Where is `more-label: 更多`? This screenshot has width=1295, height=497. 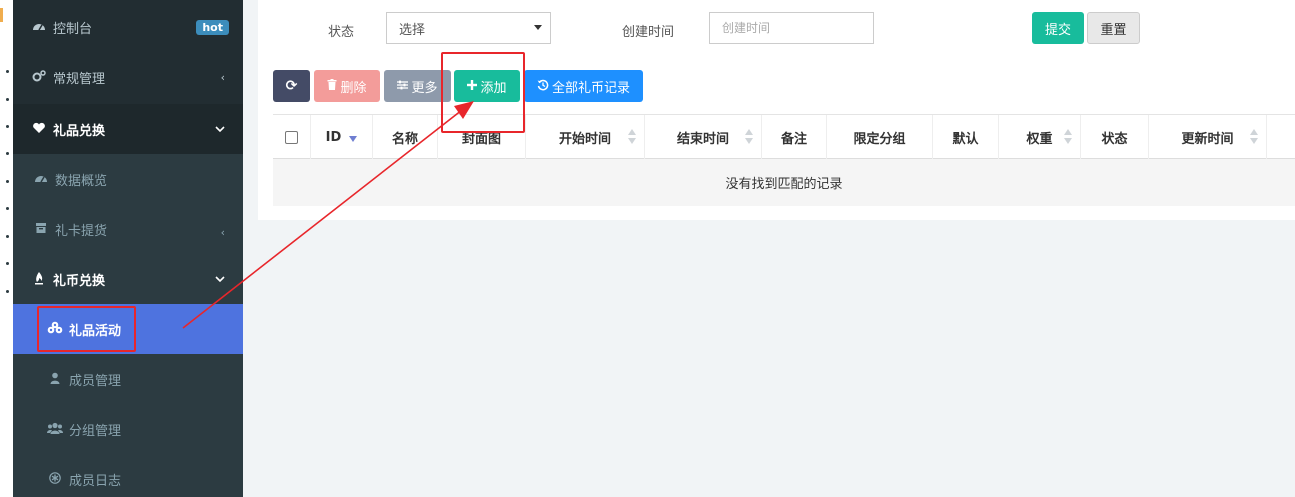 more-label: 更多 is located at coordinates (424, 88).